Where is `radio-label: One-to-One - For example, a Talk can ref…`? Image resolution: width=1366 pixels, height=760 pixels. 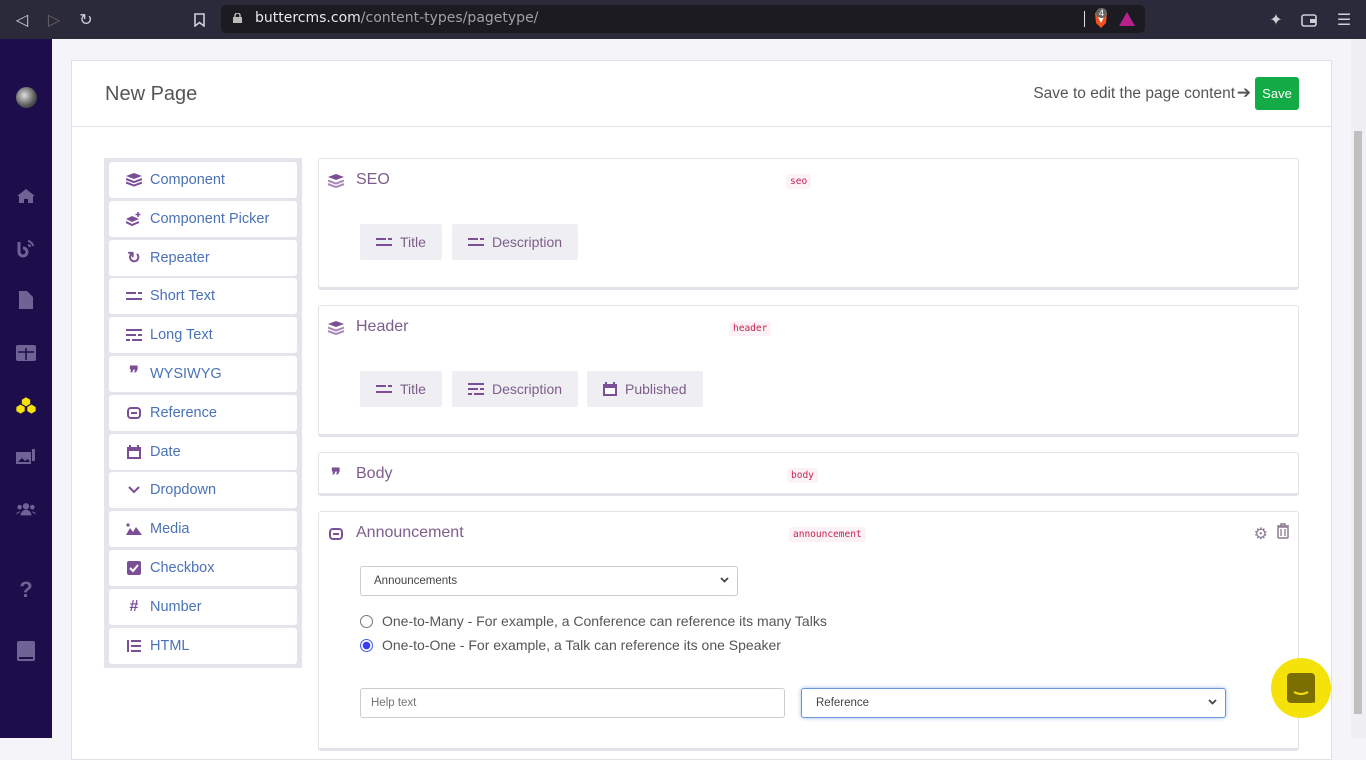
radio-label: One-to-One - For example, a Talk can ref… is located at coordinates (581, 645).